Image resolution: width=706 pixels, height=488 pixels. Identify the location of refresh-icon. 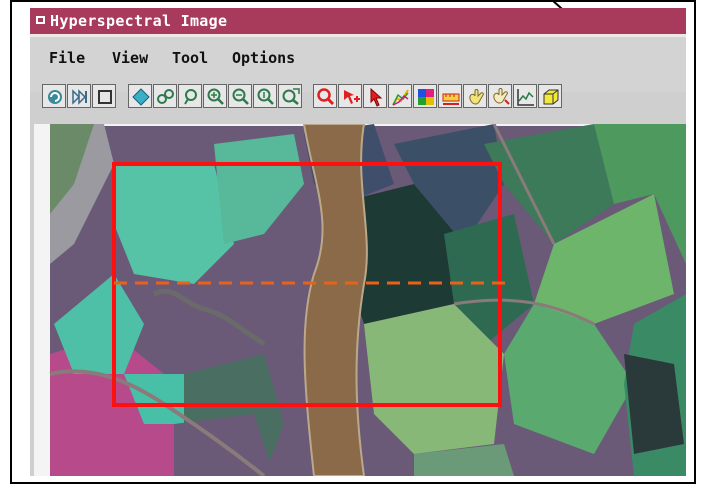
(55, 97).